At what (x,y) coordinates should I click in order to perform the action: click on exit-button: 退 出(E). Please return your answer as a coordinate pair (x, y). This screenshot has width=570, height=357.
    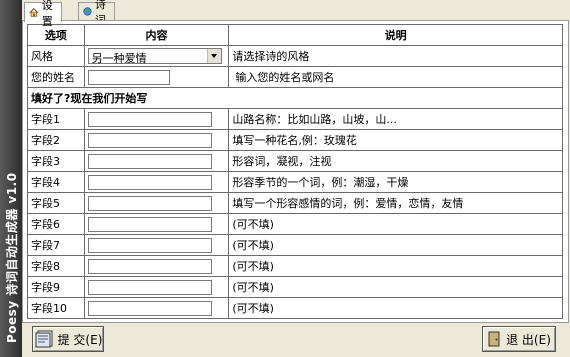
    Looking at the image, I should click on (519, 339).